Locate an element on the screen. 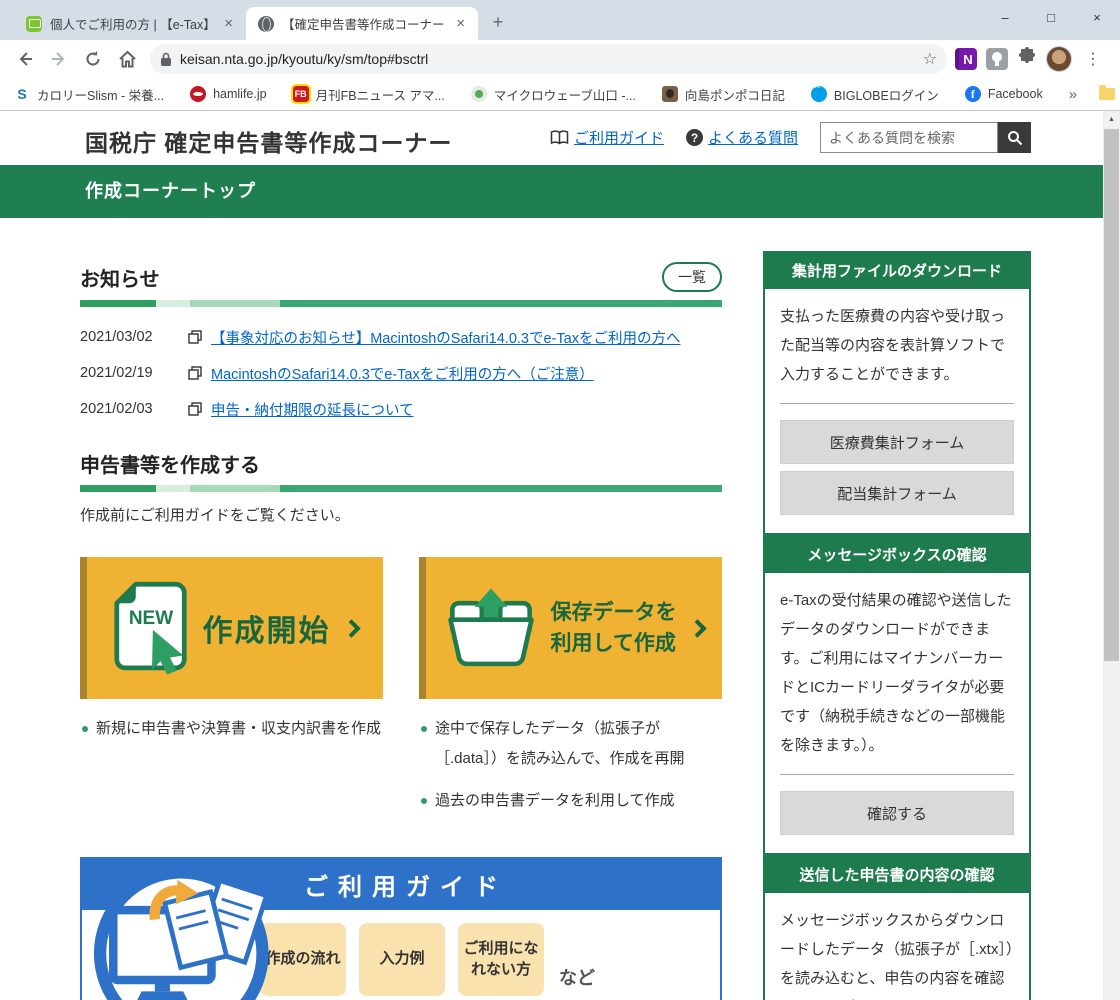  usage-guide-panel: ご利用ガイド 作成の流れ 入力例 ご利用になれない方 など is located at coordinates (401, 928).